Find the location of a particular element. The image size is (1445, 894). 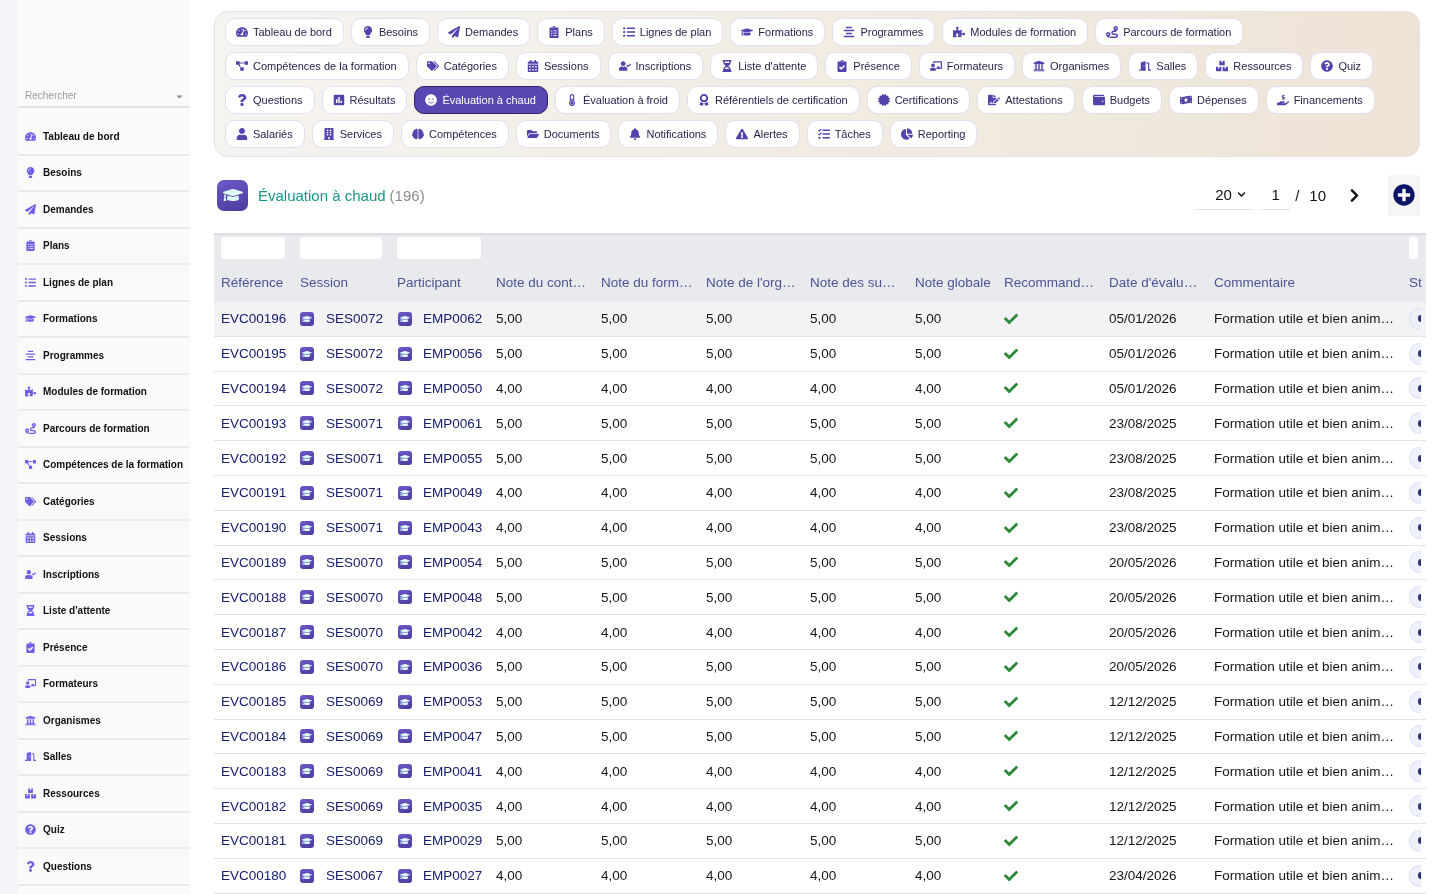

nav-tab: Demandes is located at coordinates (484, 32).